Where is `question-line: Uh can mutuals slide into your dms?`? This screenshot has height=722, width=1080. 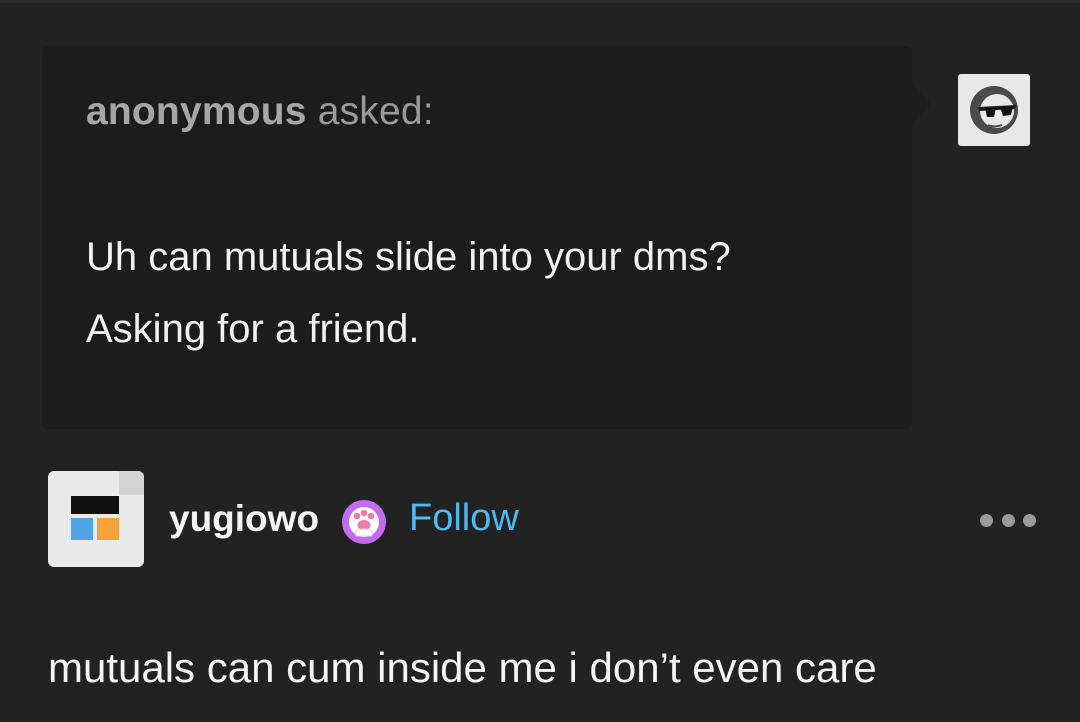
question-line: Uh can mutuals slide into your dms? is located at coordinates (408, 257).